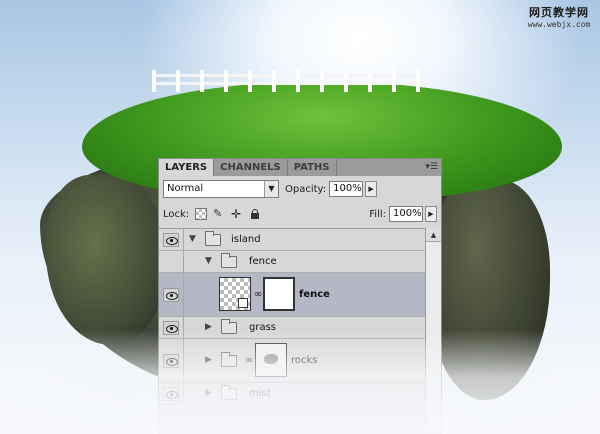 The width and height of the screenshot is (600, 434). I want to click on chevron-down-icon: ▼, so click(271, 189).